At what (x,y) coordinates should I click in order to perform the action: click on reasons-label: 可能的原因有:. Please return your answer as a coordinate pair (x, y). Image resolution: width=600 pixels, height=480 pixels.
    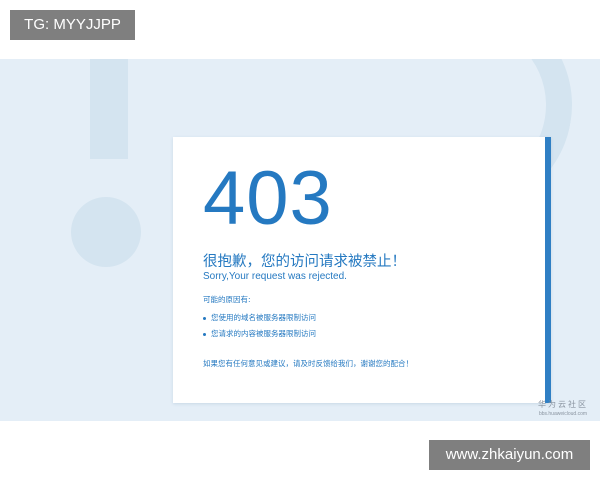
    Looking at the image, I should click on (227, 299).